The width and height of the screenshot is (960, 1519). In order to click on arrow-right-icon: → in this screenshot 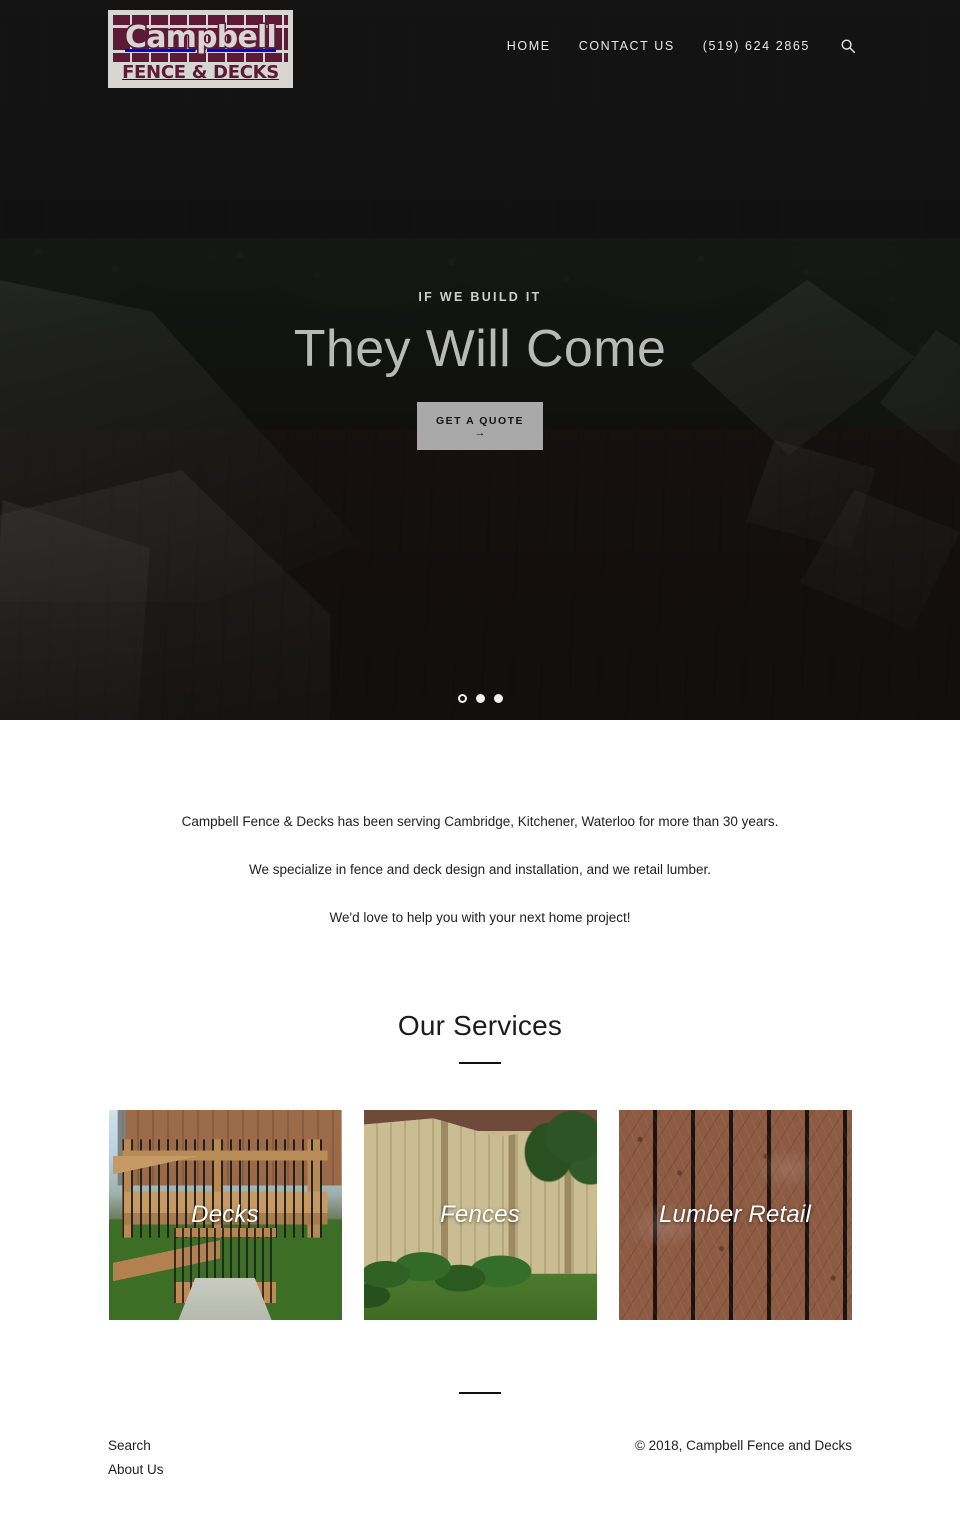, I will do `click(480, 432)`.